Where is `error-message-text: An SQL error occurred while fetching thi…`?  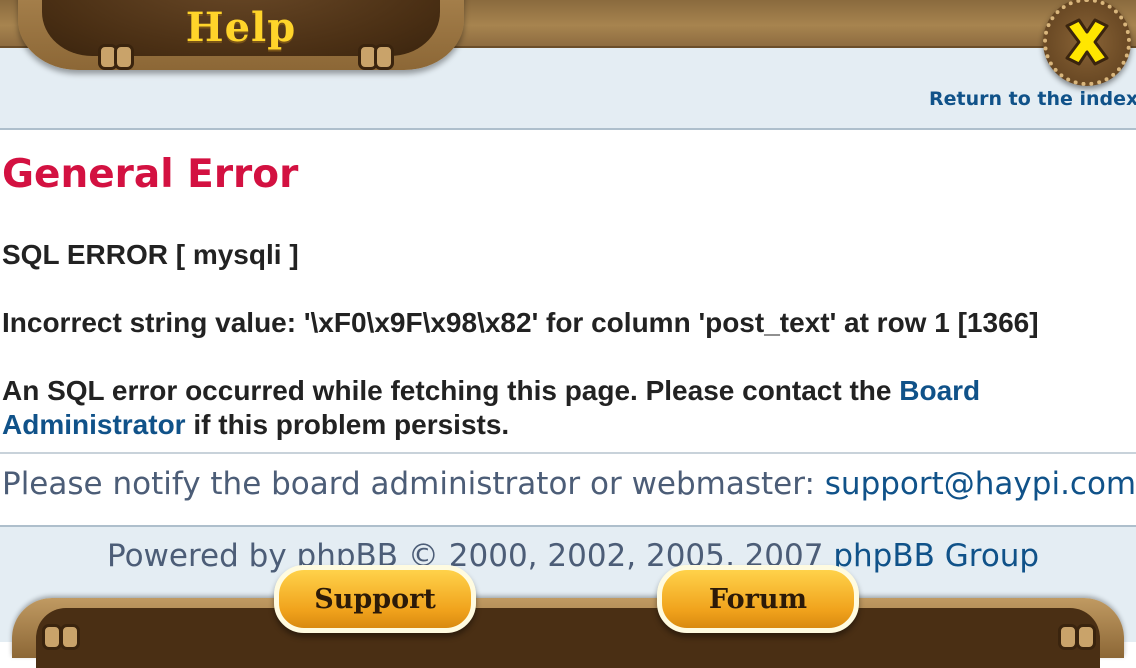
error-message-text: An SQL error occurred while fetching thi… is located at coordinates (447, 390).